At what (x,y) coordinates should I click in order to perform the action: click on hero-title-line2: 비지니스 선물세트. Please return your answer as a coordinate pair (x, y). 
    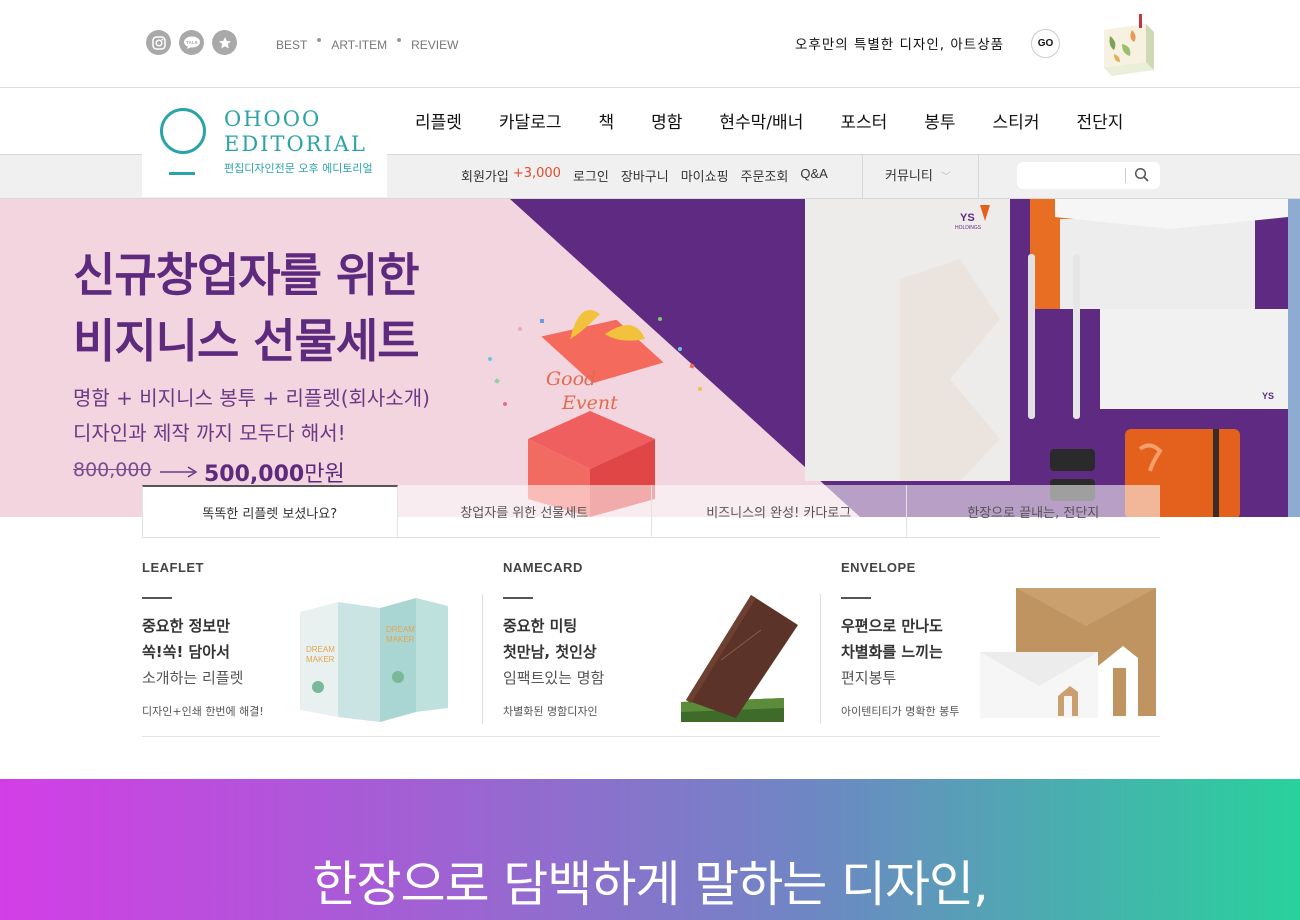
    Looking at the image, I should click on (246, 341).